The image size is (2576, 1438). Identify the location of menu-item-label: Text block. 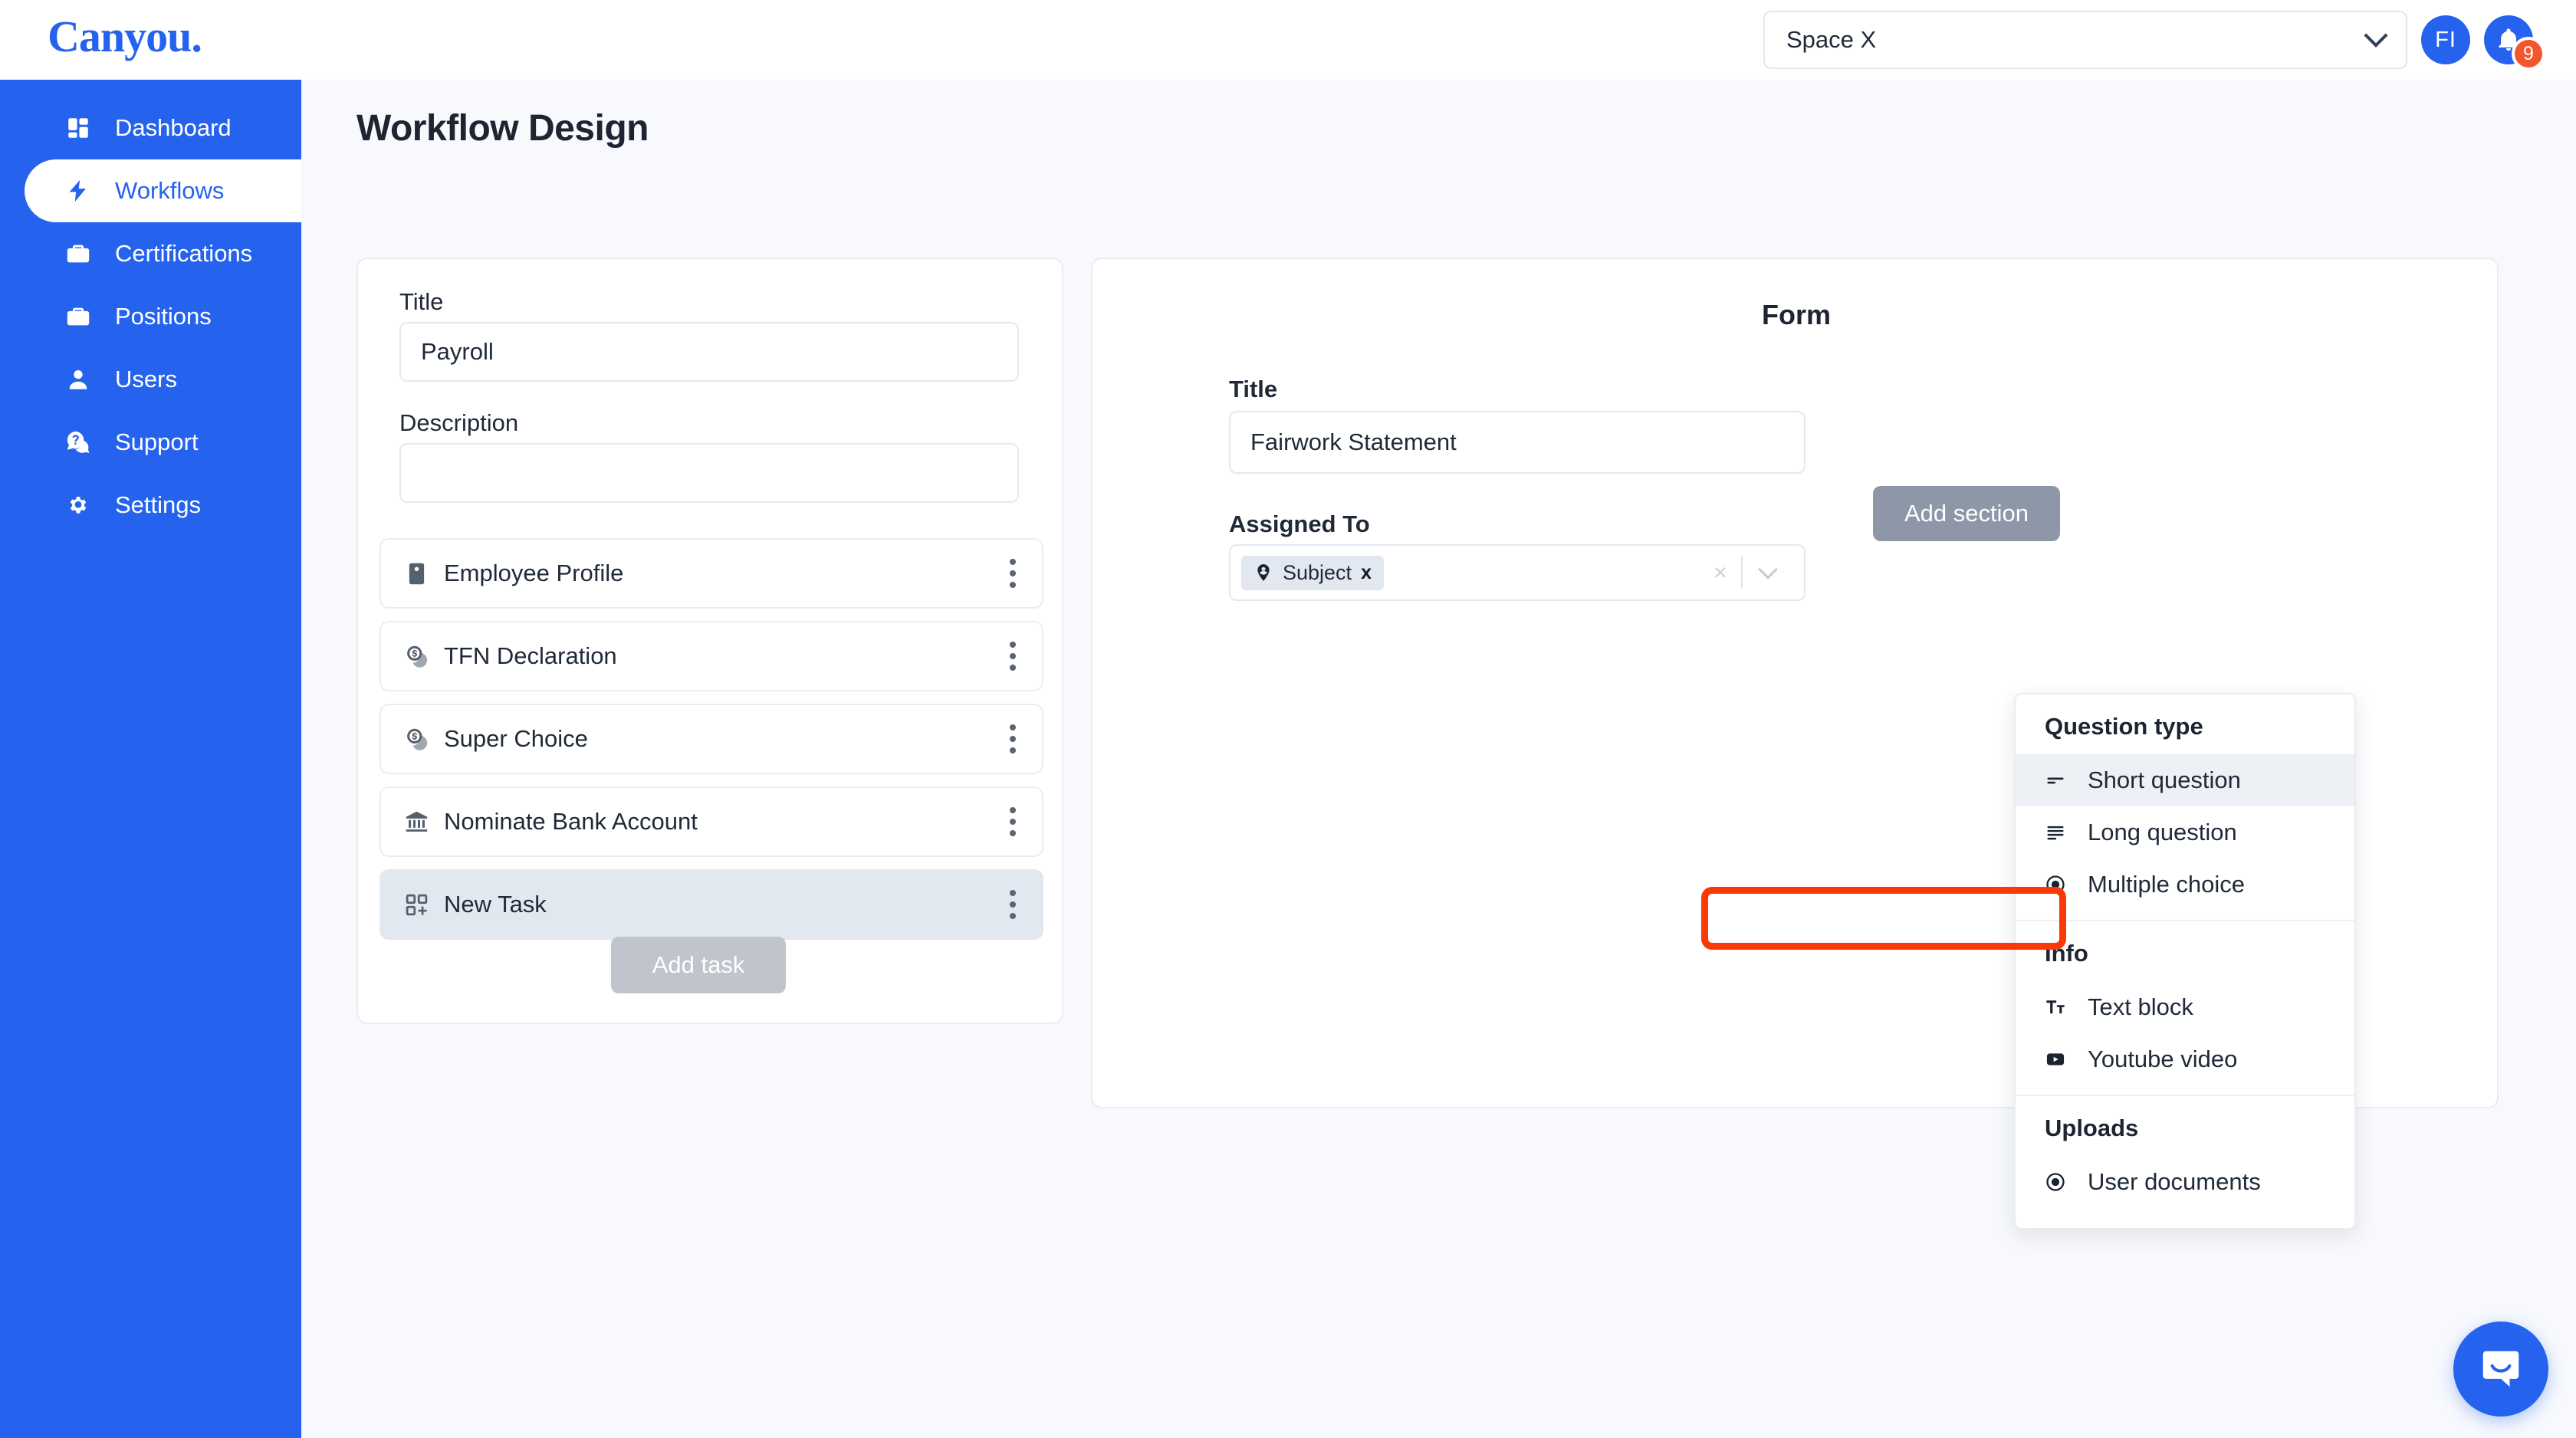
(2140, 1006).